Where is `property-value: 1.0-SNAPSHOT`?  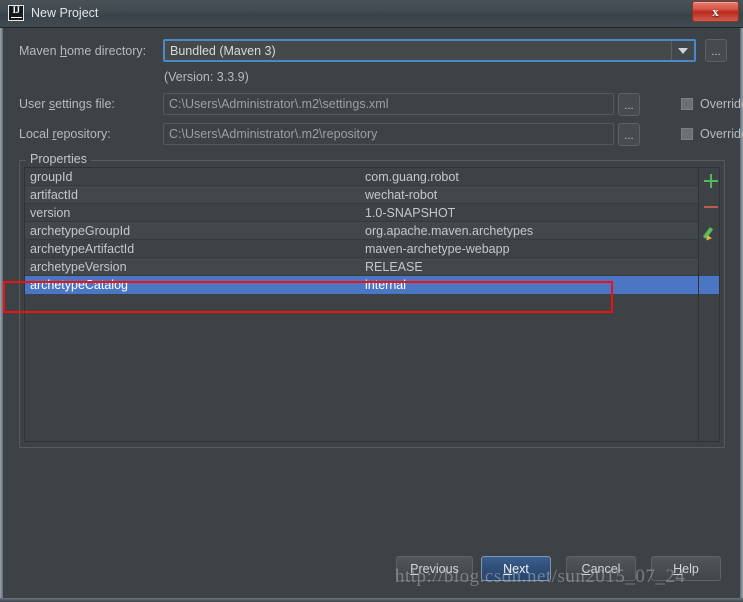 property-value: 1.0-SNAPSHOT is located at coordinates (410, 212).